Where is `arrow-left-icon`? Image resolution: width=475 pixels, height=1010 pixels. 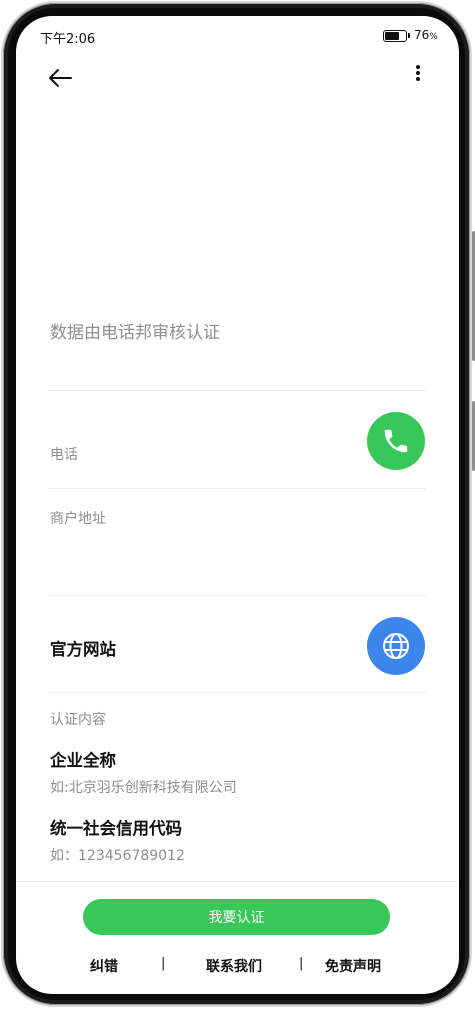 arrow-left-icon is located at coordinates (60, 78).